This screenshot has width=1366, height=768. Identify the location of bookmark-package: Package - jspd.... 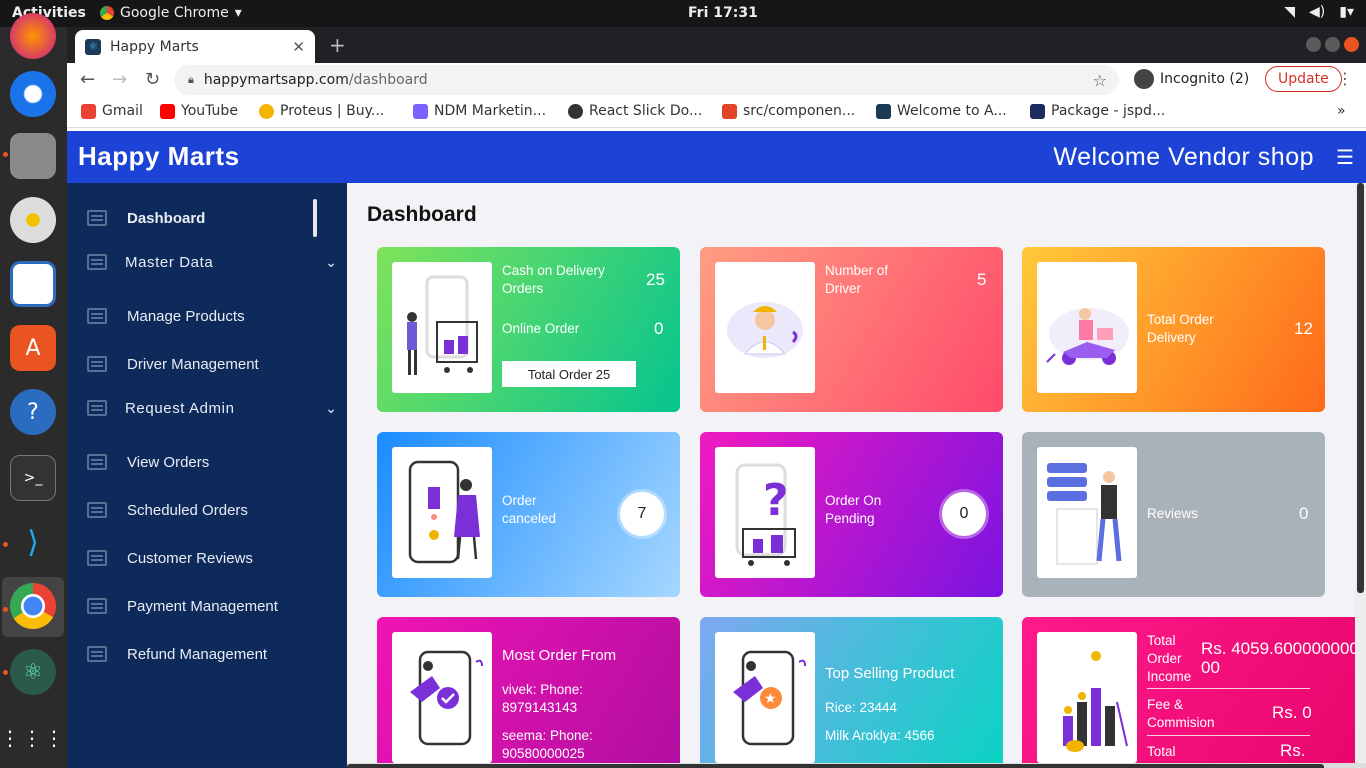
(1097, 111).